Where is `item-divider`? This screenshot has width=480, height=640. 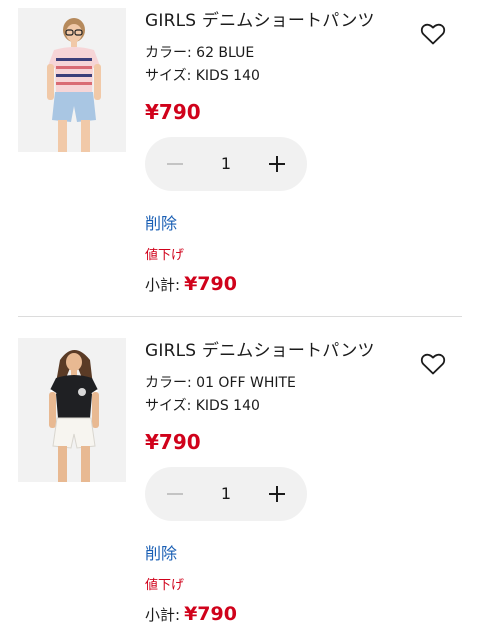 item-divider is located at coordinates (240, 316).